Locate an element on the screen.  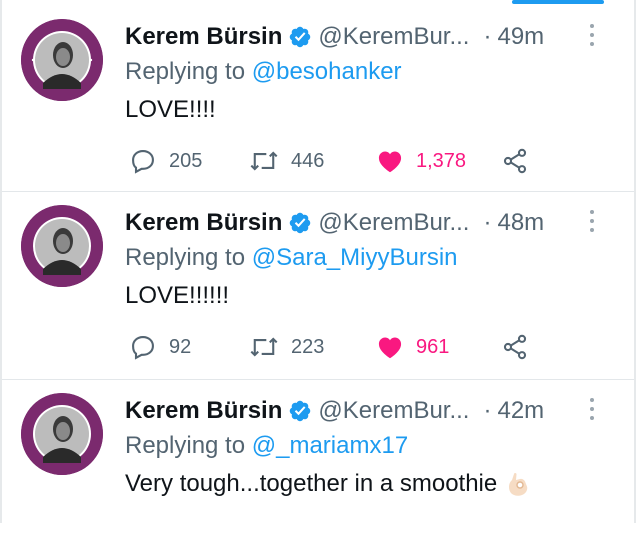
reply-button: 205 is located at coordinates (165, 161).